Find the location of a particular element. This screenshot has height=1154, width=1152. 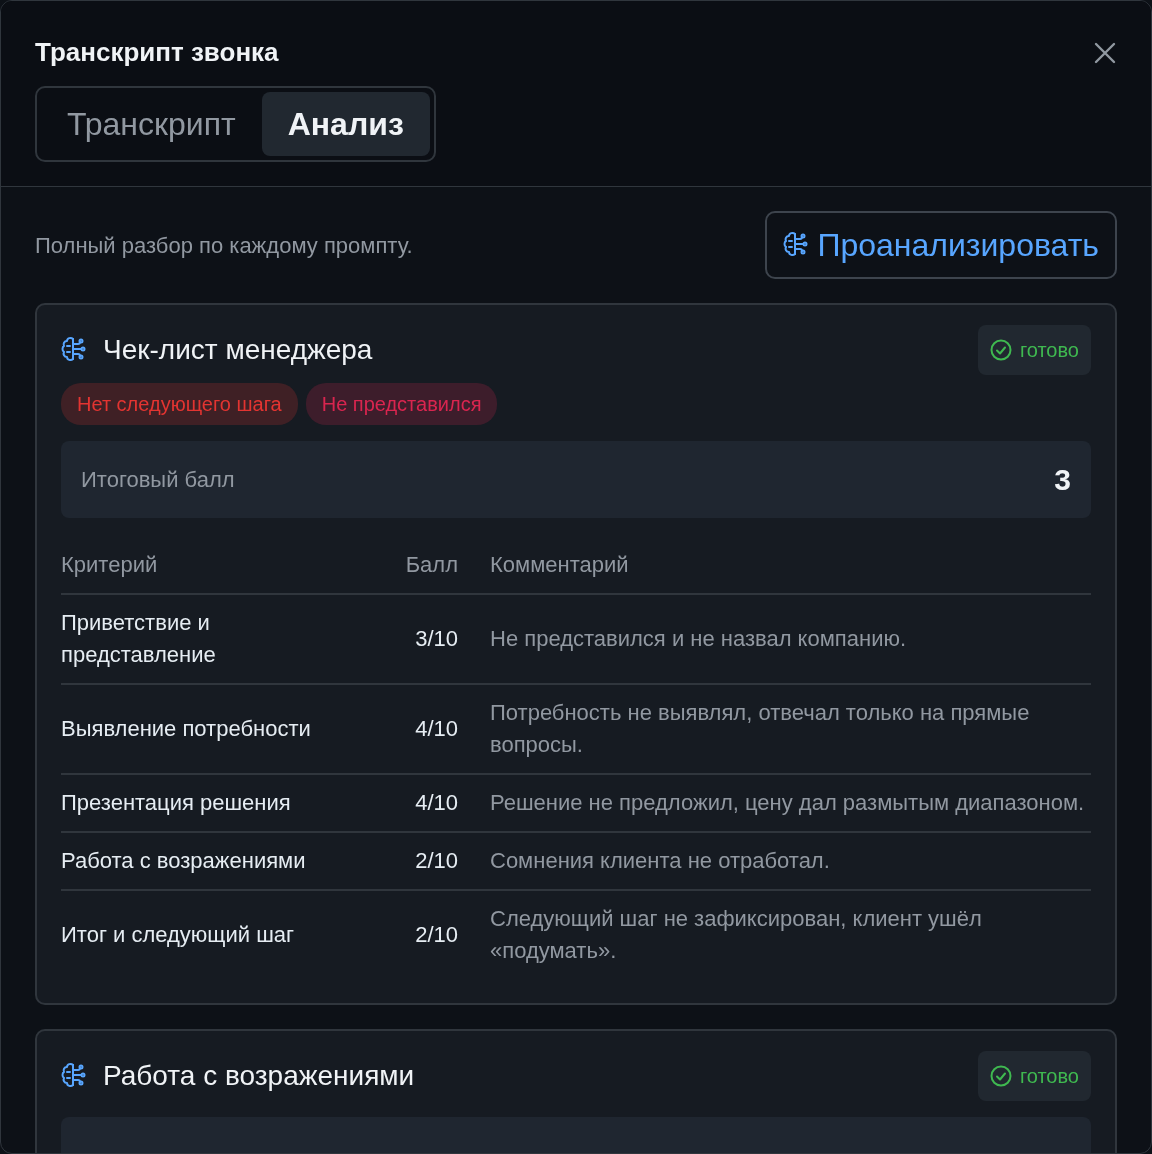

table-cell: Итог и следующий шаг is located at coordinates (211, 934).